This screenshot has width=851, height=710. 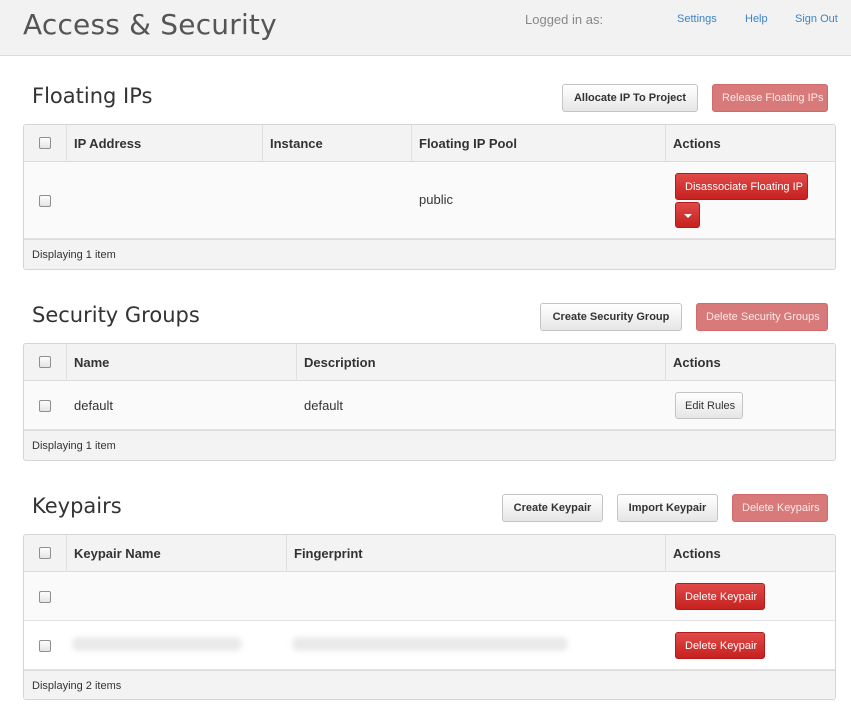 I want to click on release-floating-ips-button: Release Floating IPs, so click(x=770, y=98).